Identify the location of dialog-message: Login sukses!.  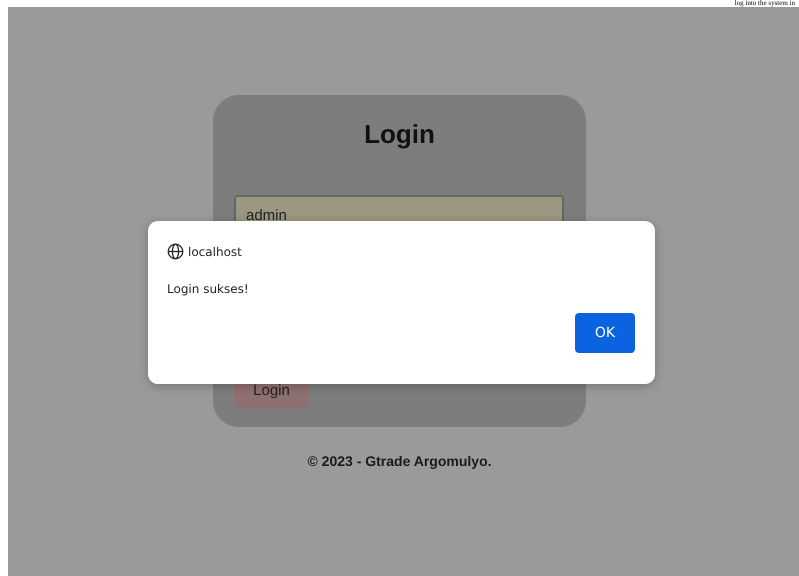
(208, 289).